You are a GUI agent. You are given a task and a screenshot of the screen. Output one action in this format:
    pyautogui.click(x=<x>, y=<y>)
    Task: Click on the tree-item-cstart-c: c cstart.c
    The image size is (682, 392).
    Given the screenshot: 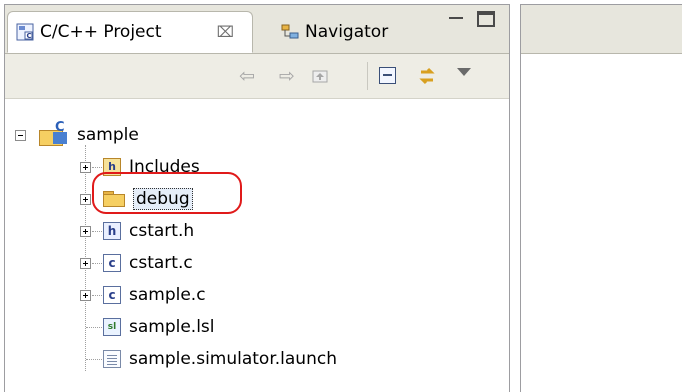 What is the action you would take?
    pyautogui.click(x=148, y=263)
    